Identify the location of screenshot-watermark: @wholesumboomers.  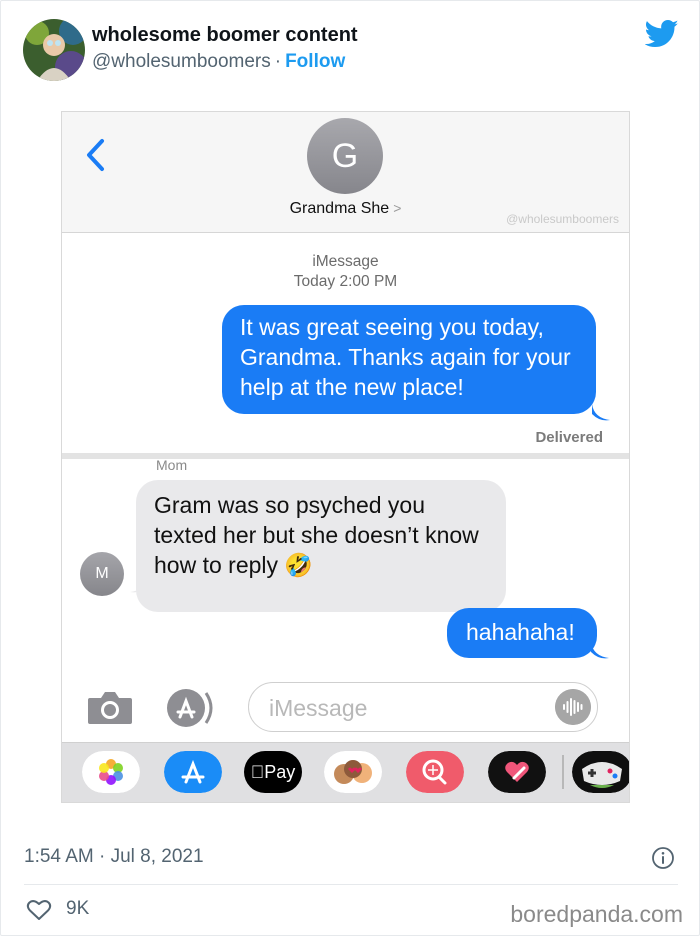
(562, 219).